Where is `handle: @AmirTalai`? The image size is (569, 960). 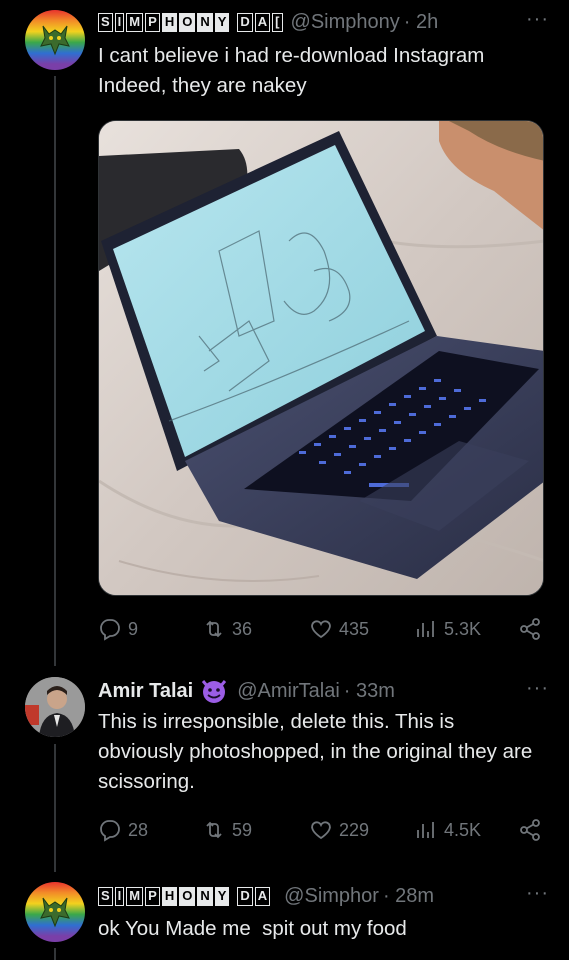 handle: @AmirTalai is located at coordinates (288, 691).